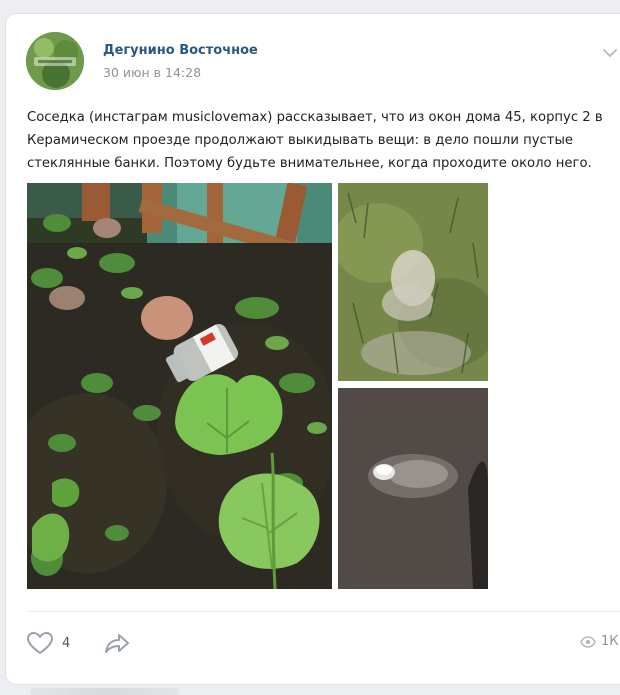 This screenshot has width=620, height=695. Describe the element at coordinates (599, 641) in the screenshot. I see `views-counter: 1К` at that location.